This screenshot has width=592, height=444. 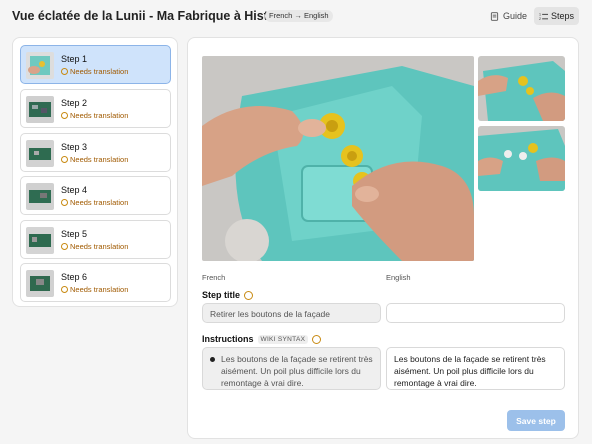 What do you see at coordinates (74, 147) in the screenshot?
I see `step-name: Step 3` at bounding box center [74, 147].